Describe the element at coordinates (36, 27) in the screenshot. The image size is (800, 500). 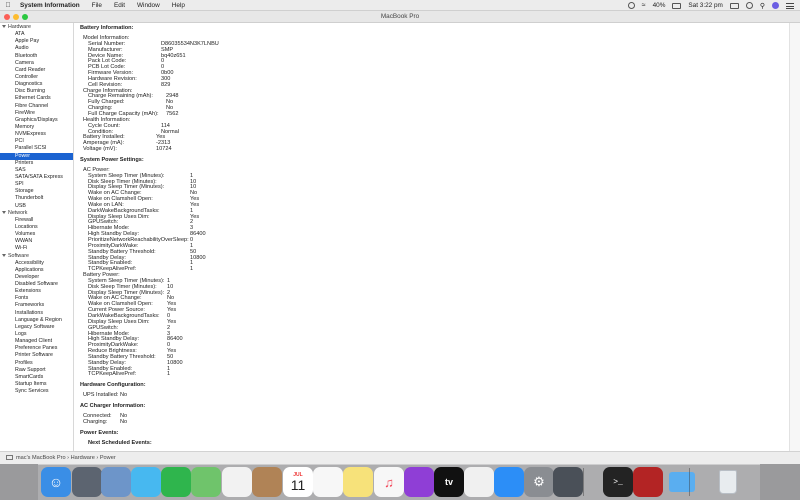
I see `sidebar-item-hardware: Hardware` at that location.